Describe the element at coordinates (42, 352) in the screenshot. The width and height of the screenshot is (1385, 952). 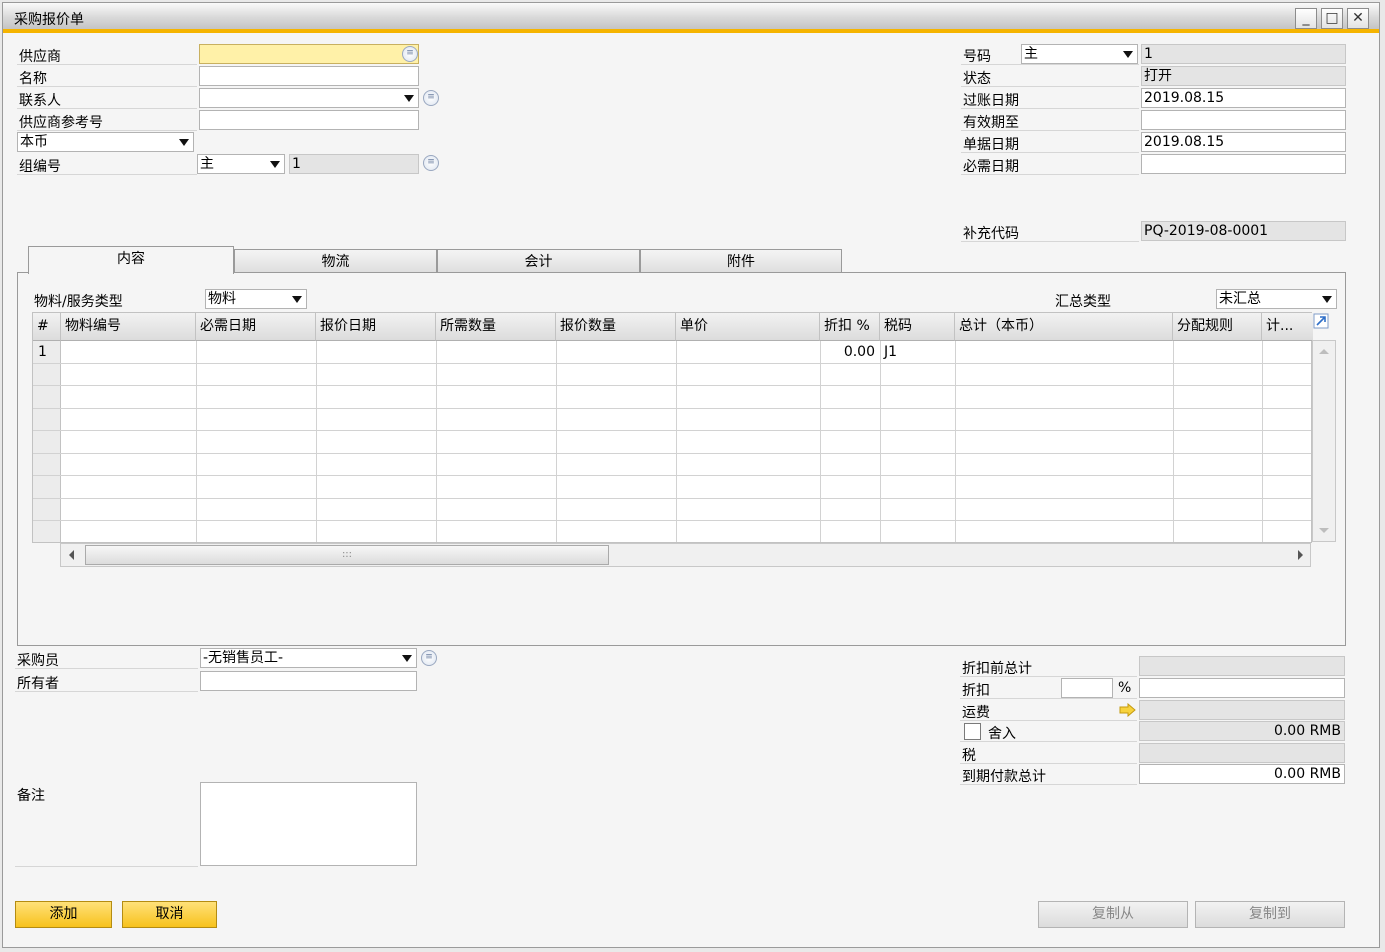
I see `row-1-number: 1` at that location.